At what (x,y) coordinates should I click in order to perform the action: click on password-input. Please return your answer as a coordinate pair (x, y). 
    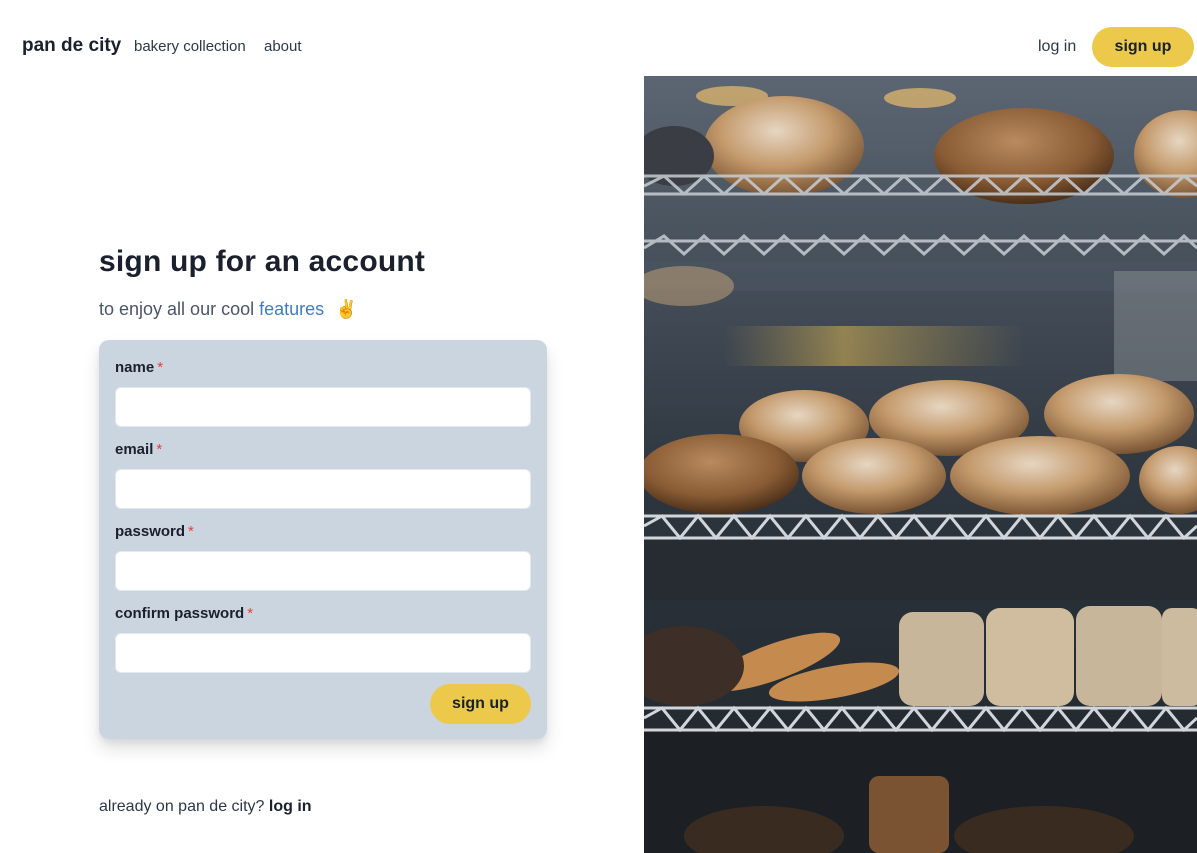
    Looking at the image, I should click on (323, 571).